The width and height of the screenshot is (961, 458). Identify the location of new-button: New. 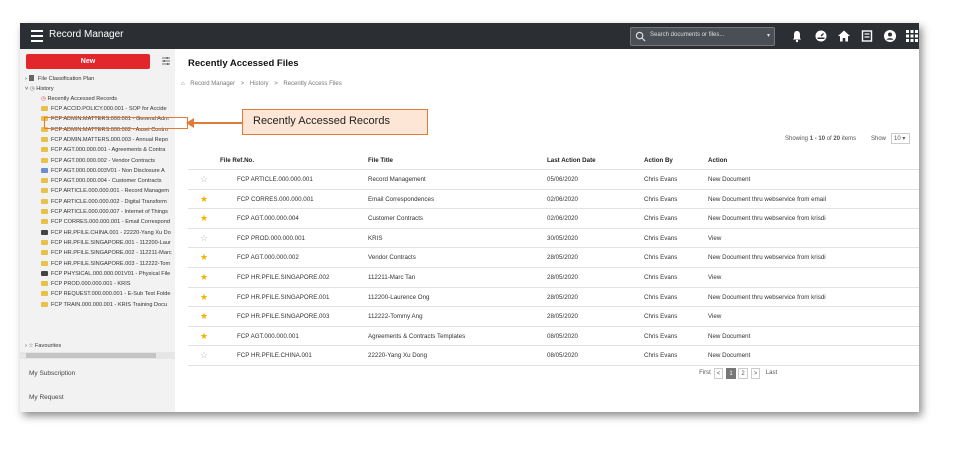
(88, 61).